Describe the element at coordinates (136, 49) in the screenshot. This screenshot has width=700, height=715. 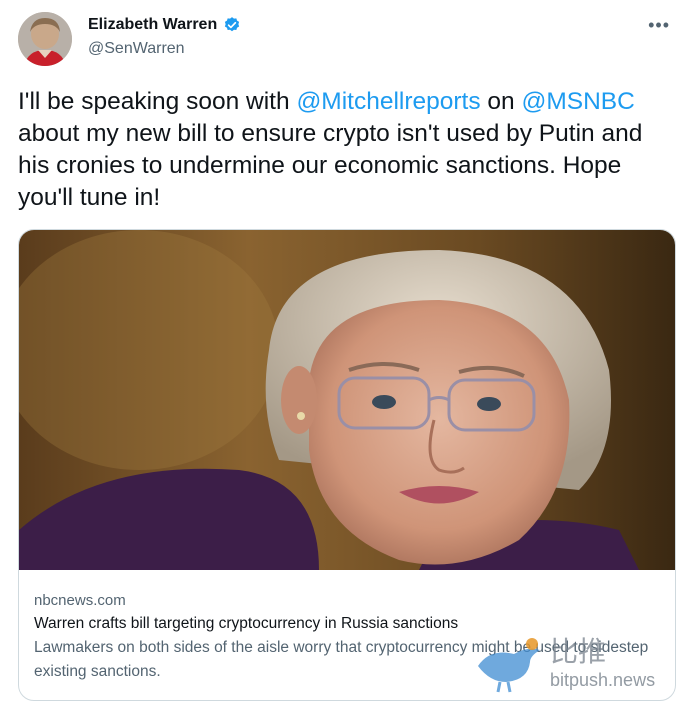
I see `author-handle: @SenWarren` at that location.